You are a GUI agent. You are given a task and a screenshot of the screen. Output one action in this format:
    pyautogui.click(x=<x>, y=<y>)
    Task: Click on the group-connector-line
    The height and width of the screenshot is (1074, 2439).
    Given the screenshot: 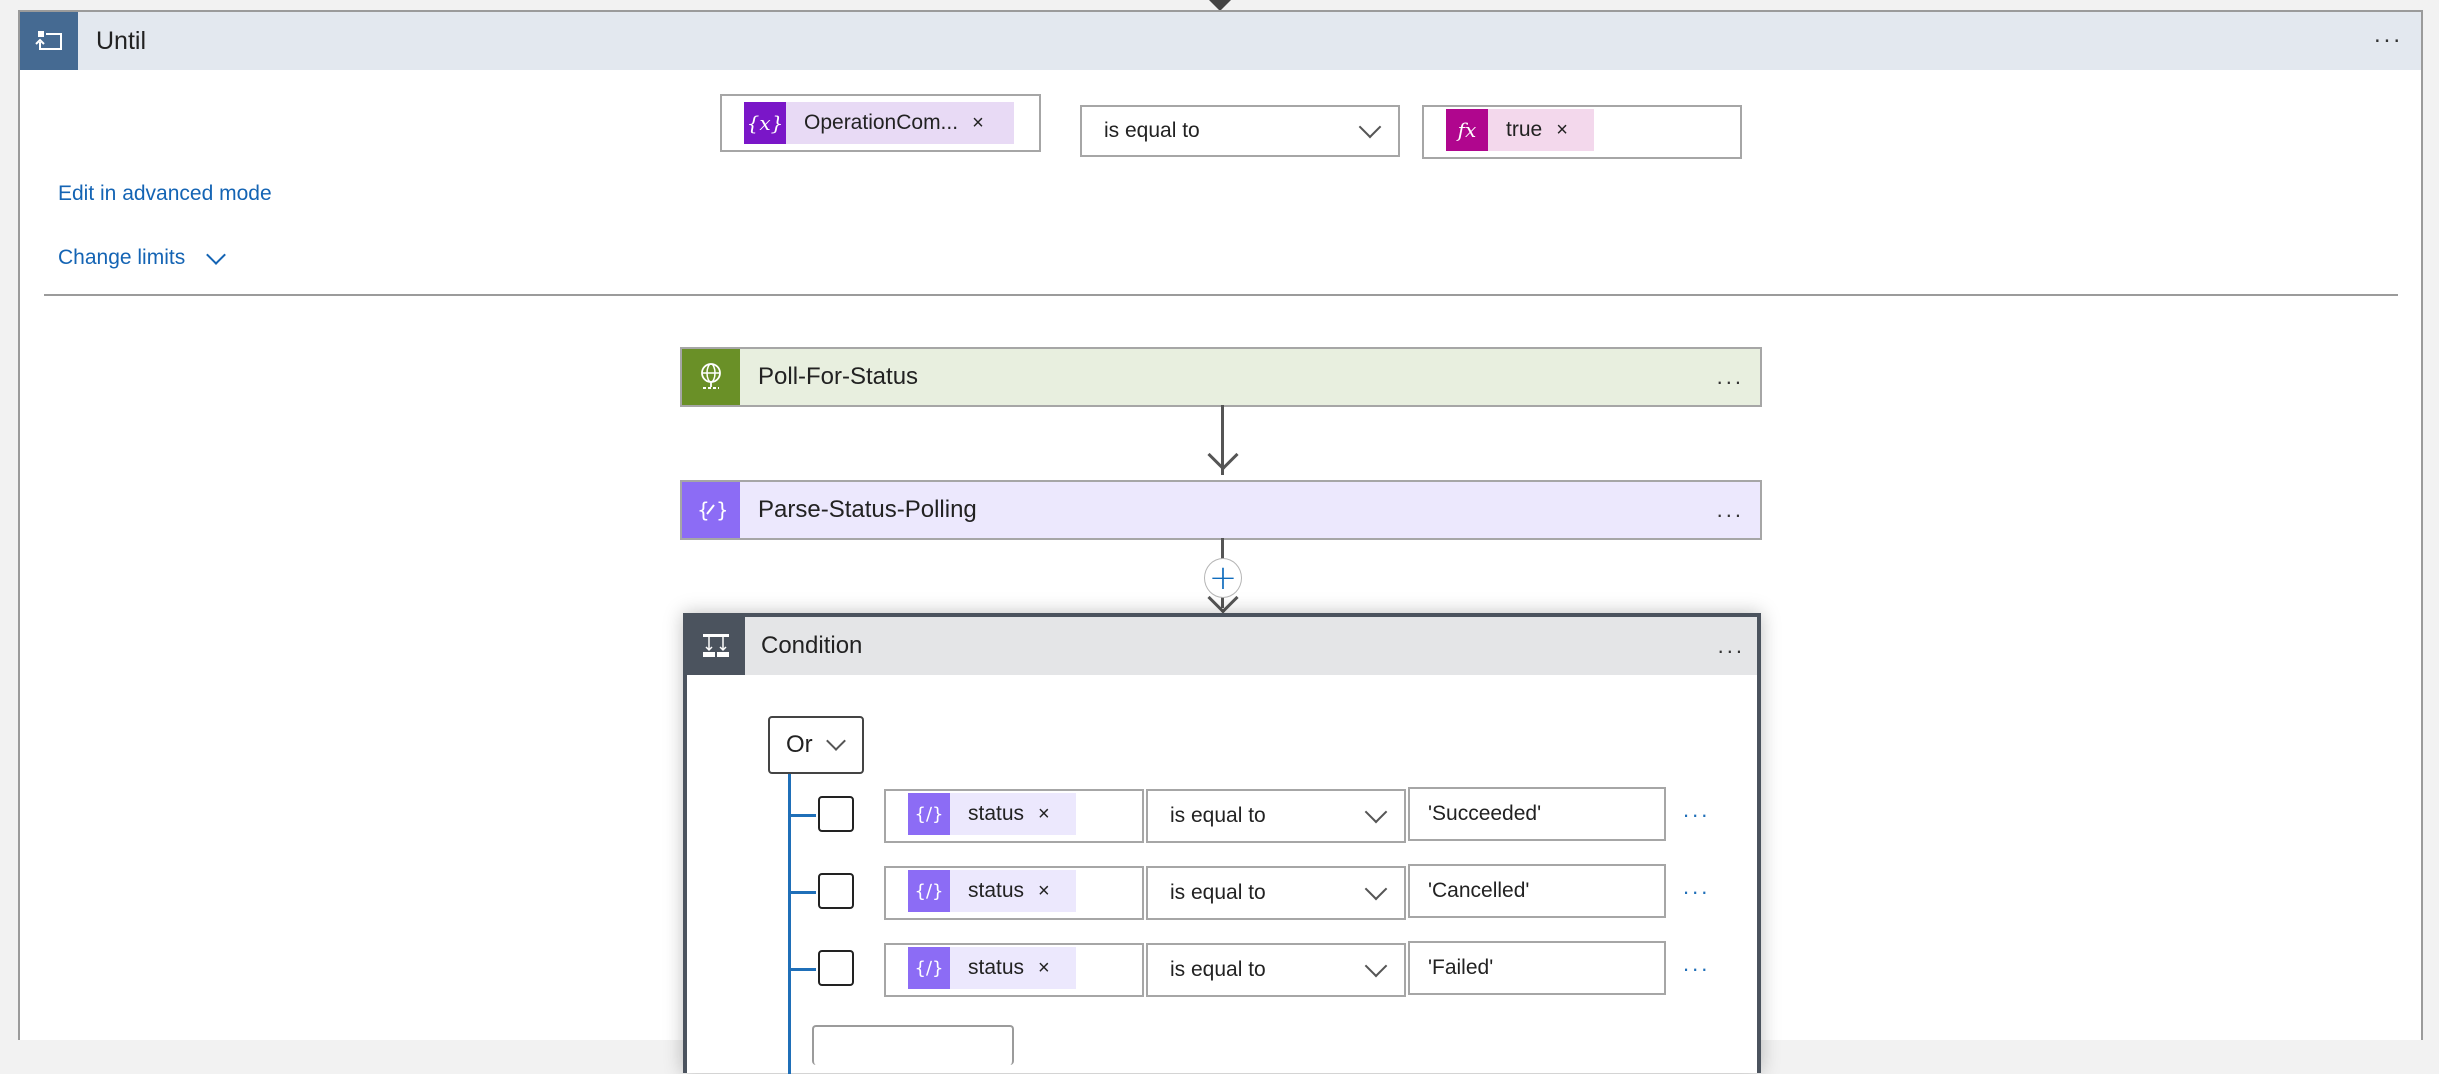 What is the action you would take?
    pyautogui.click(x=789, y=924)
    